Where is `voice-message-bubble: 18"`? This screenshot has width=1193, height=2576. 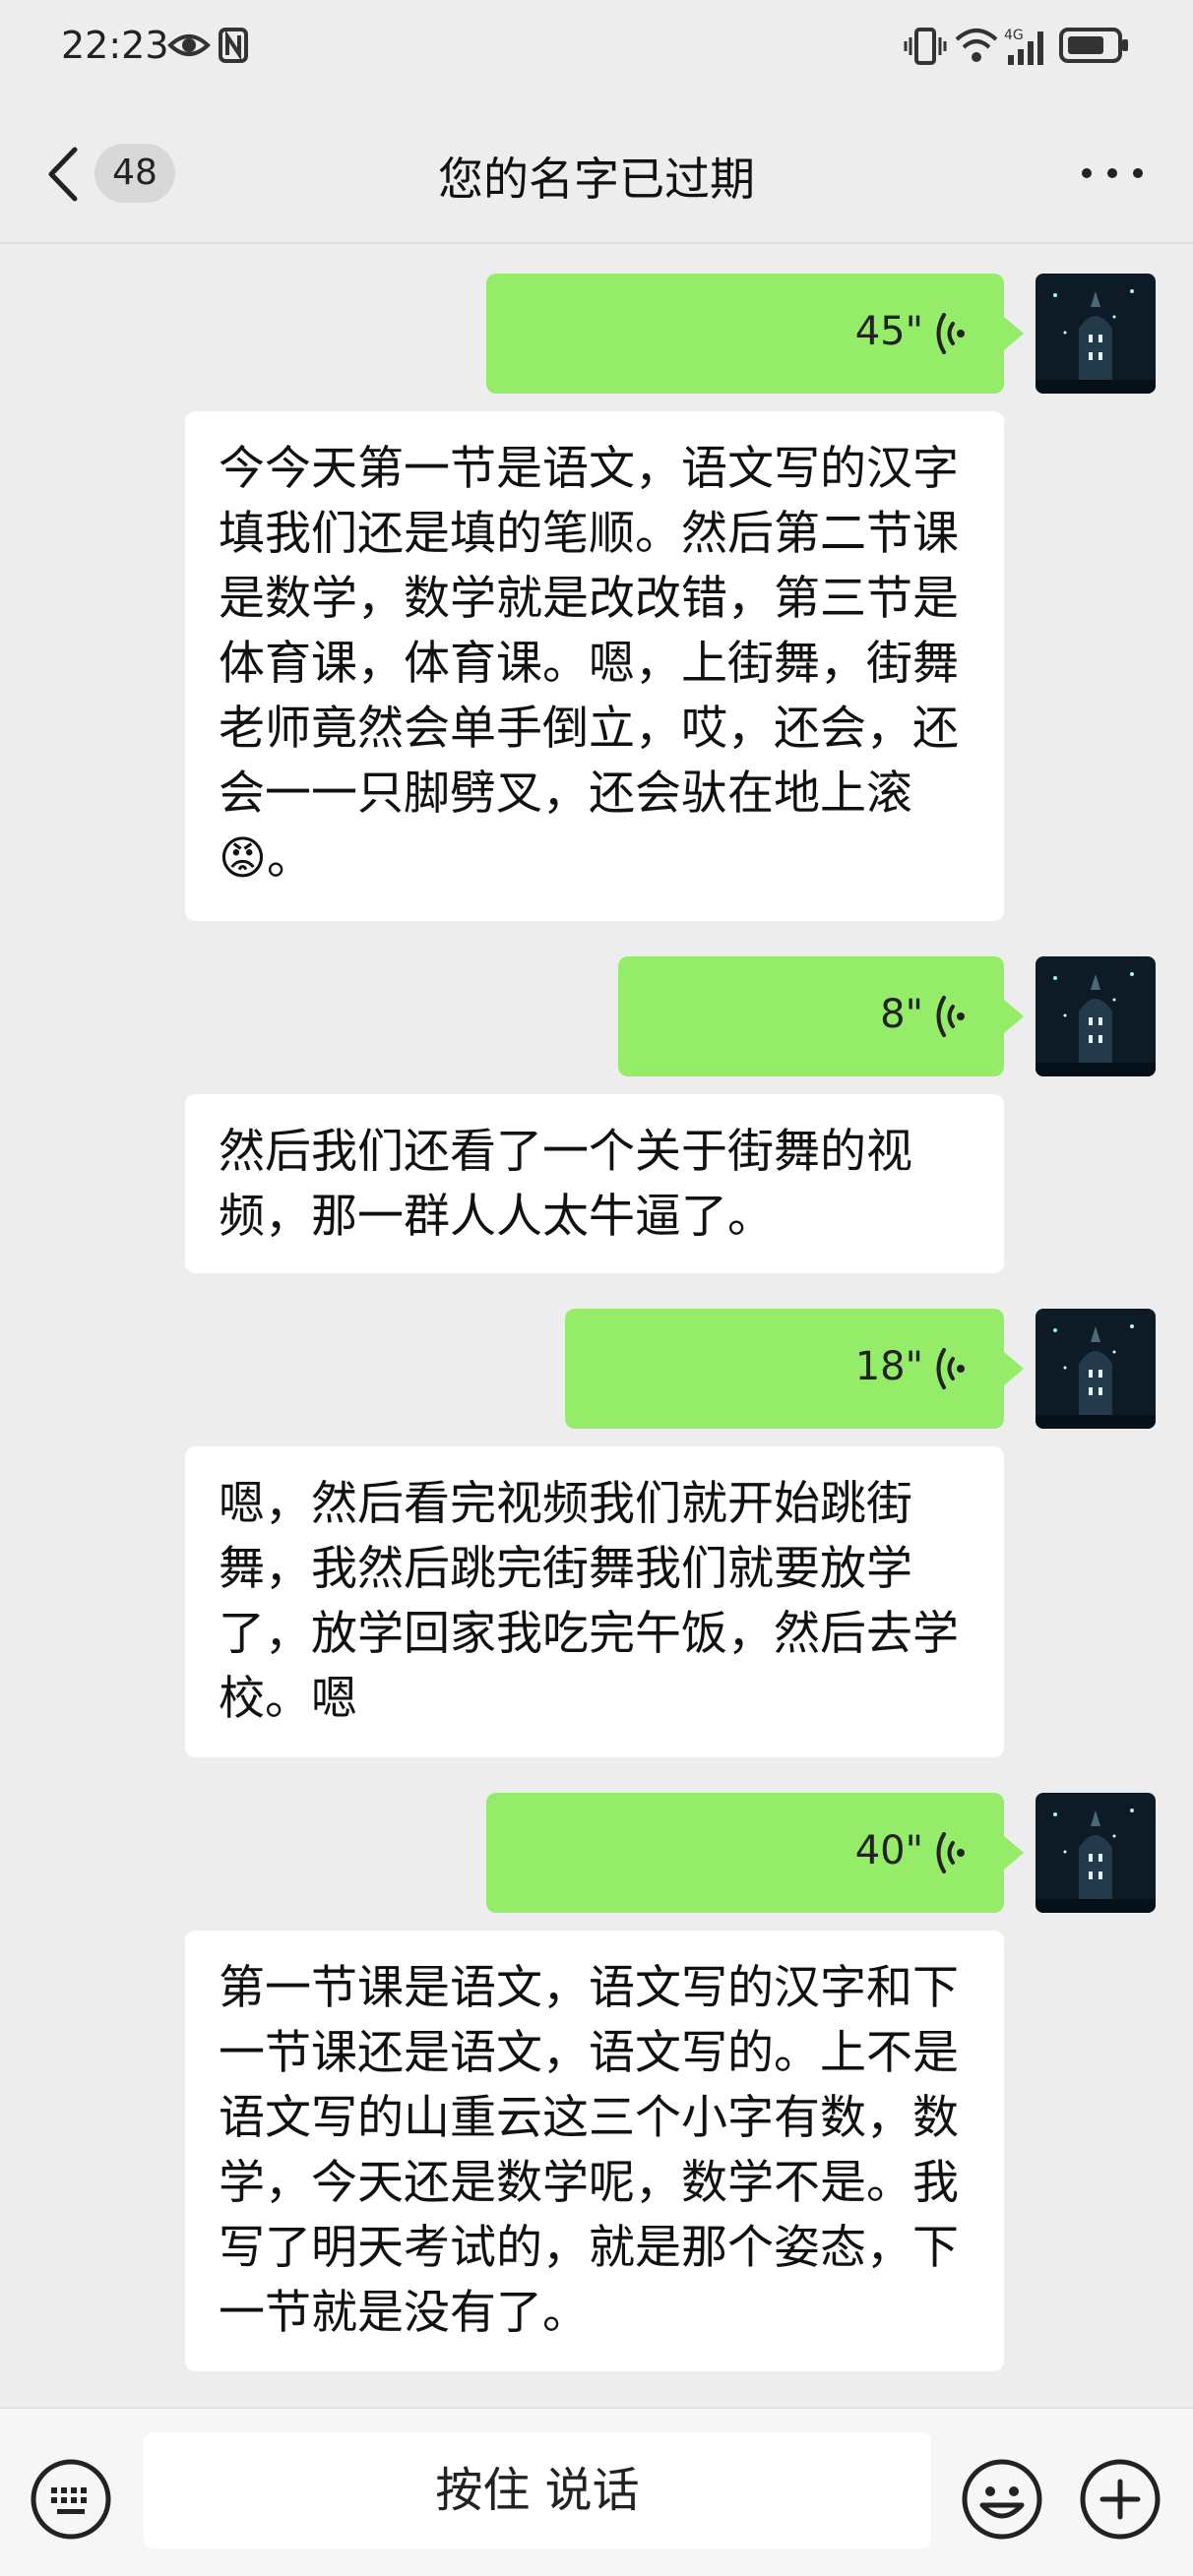 voice-message-bubble: 18" is located at coordinates (794, 1369).